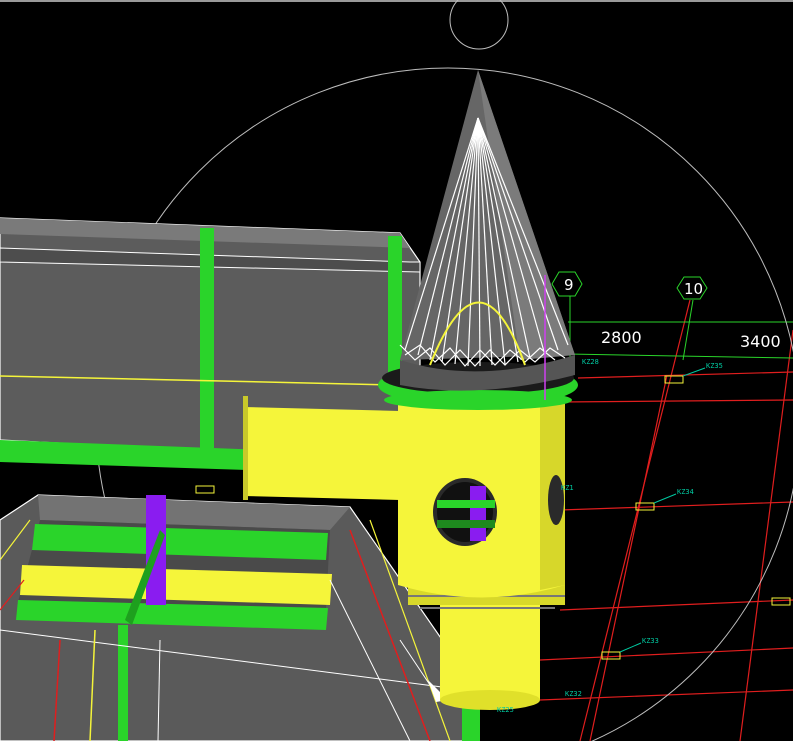 Image resolution: width=793 pixels, height=741 pixels. What do you see at coordinates (590, 362) in the screenshot?
I see `tag-kz28: KZ28` at bounding box center [590, 362].